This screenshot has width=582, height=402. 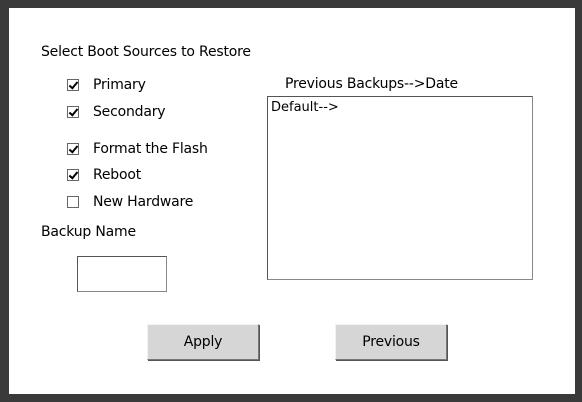 I want to click on reboot-label: Reboot, so click(x=117, y=175).